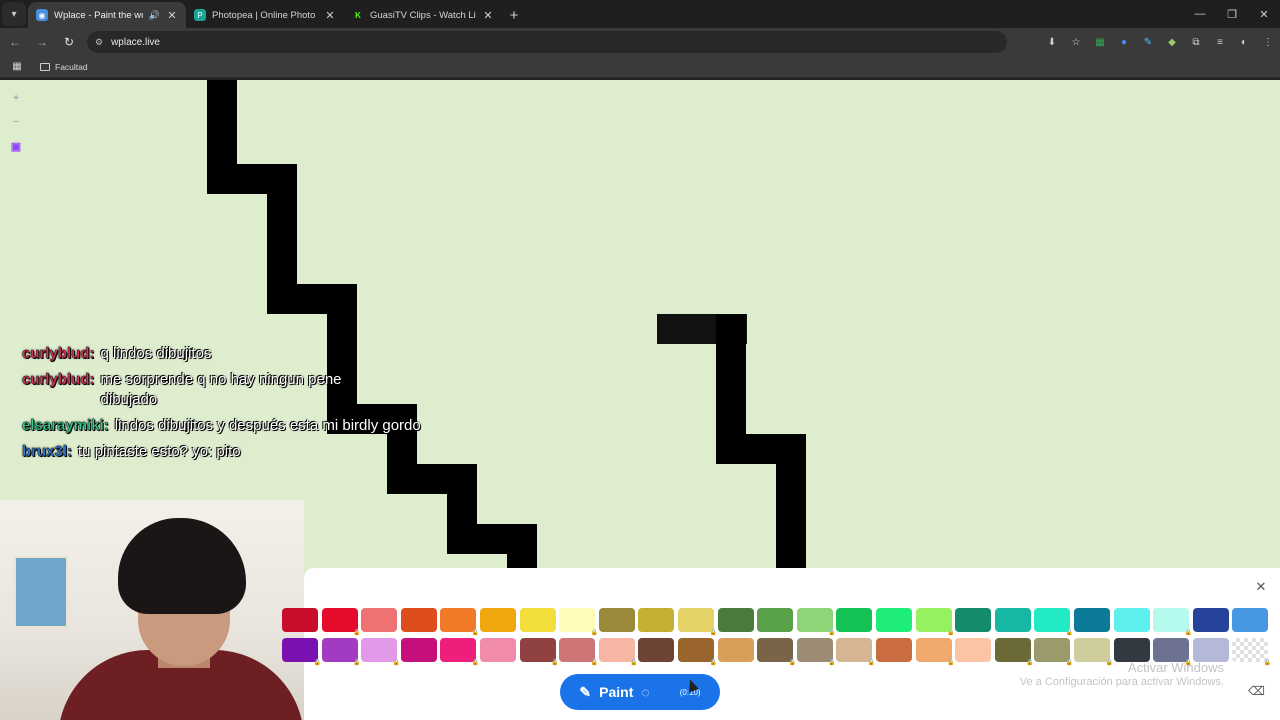 Image resolution: width=1280 pixels, height=720 pixels. I want to click on transparent-swatch: 🔒, so click(1251, 652).